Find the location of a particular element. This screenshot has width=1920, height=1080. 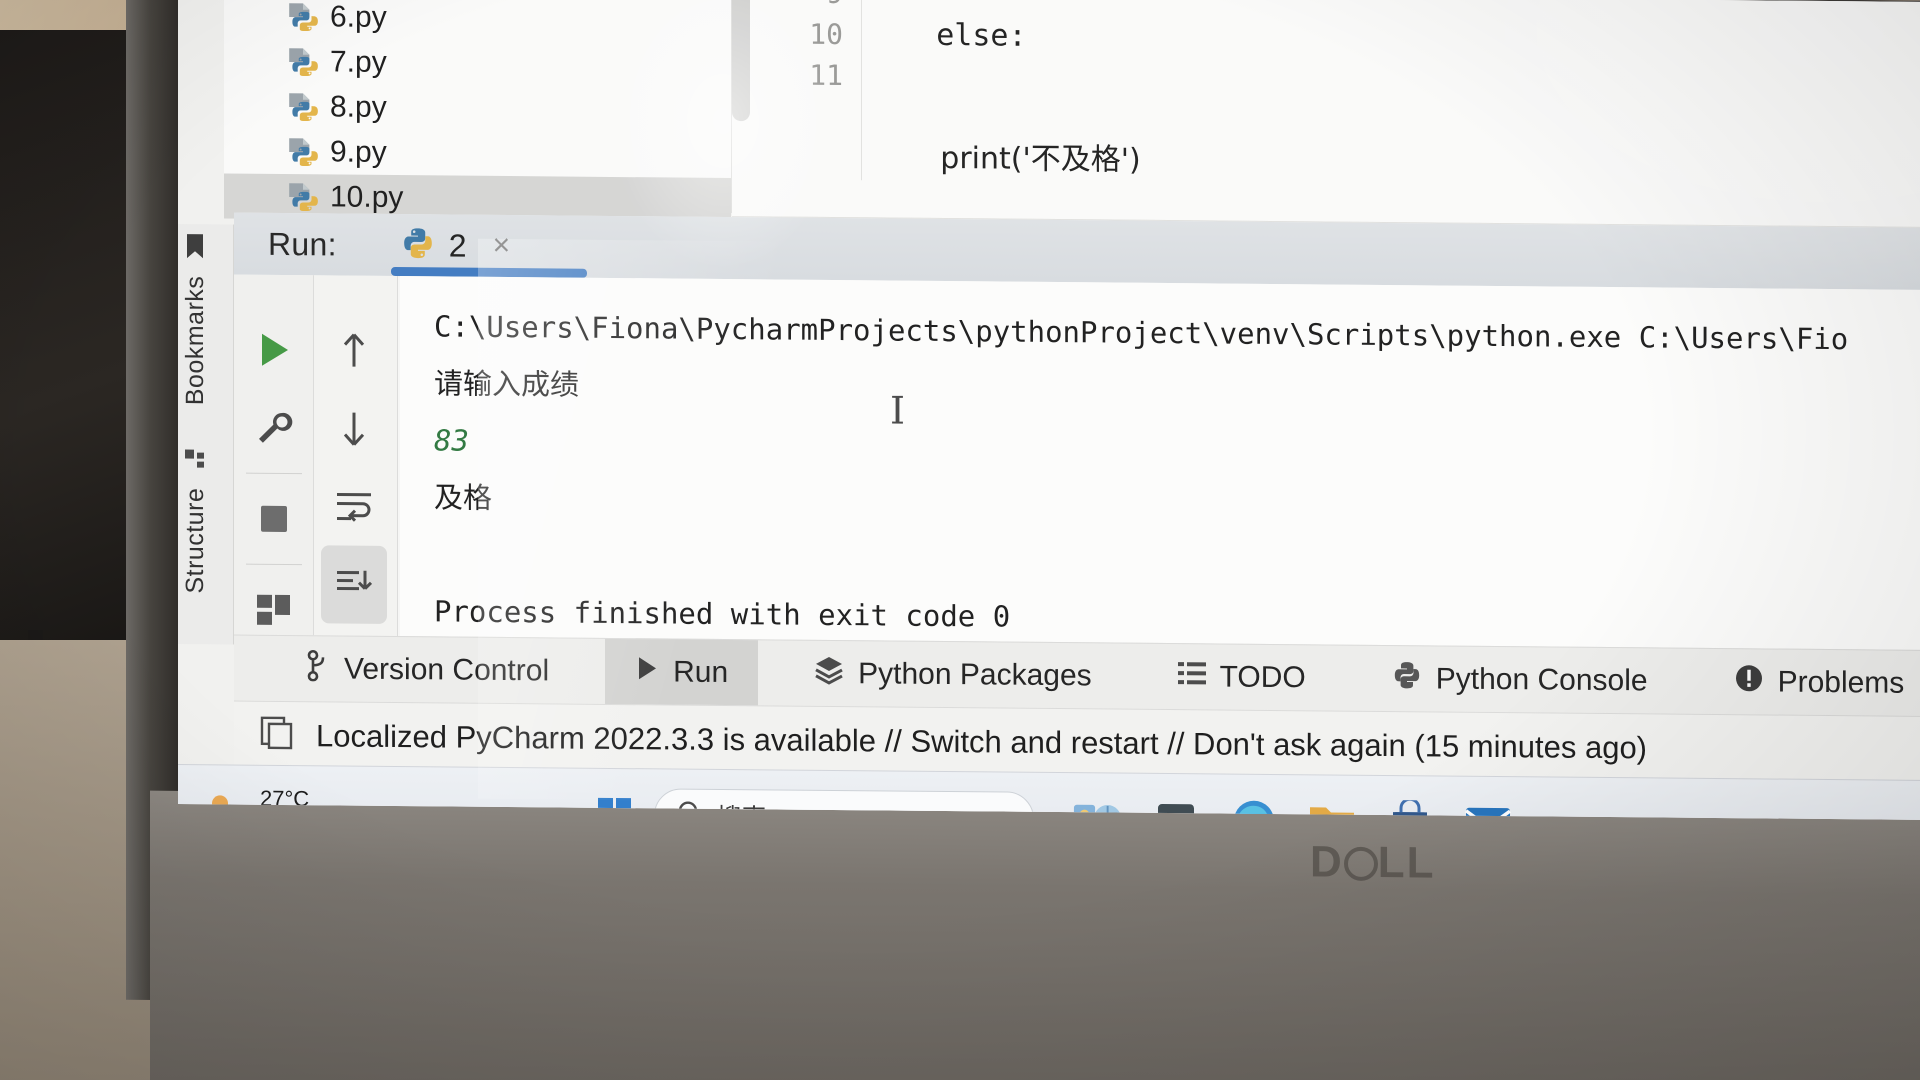

list-item: 7.py is located at coordinates (477, 63).